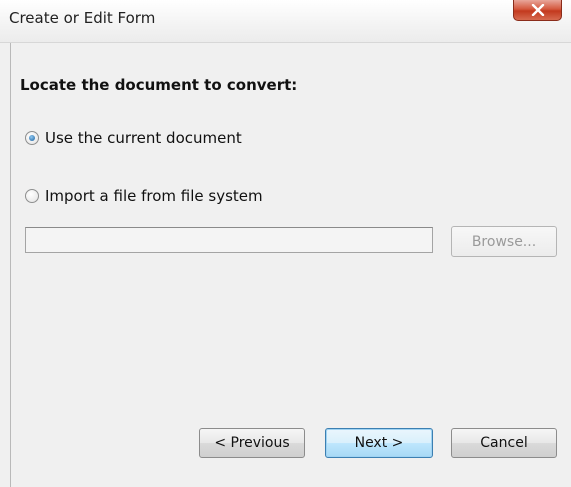 The image size is (571, 487). I want to click on section-heading: Locate the document to convert:, so click(159, 85).